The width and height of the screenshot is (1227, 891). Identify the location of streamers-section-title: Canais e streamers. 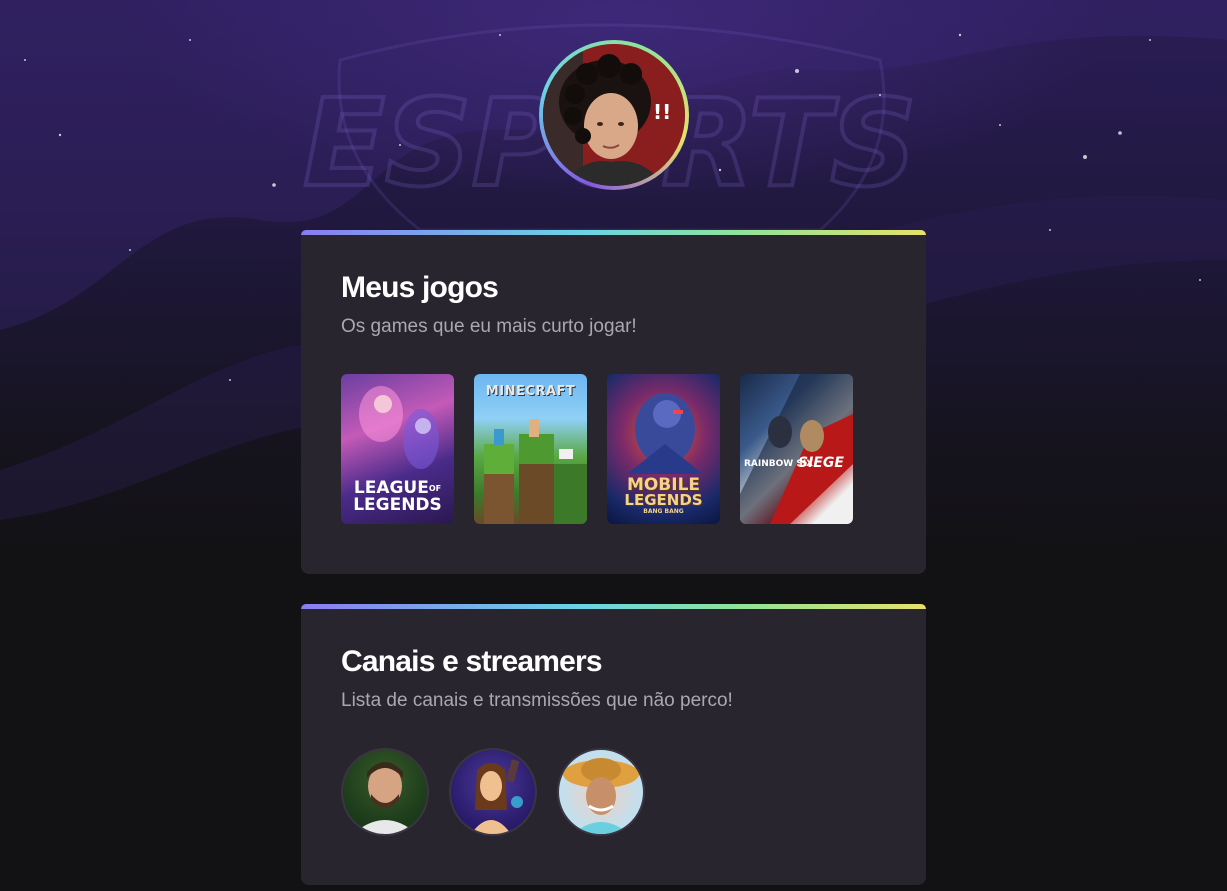
(472, 661).